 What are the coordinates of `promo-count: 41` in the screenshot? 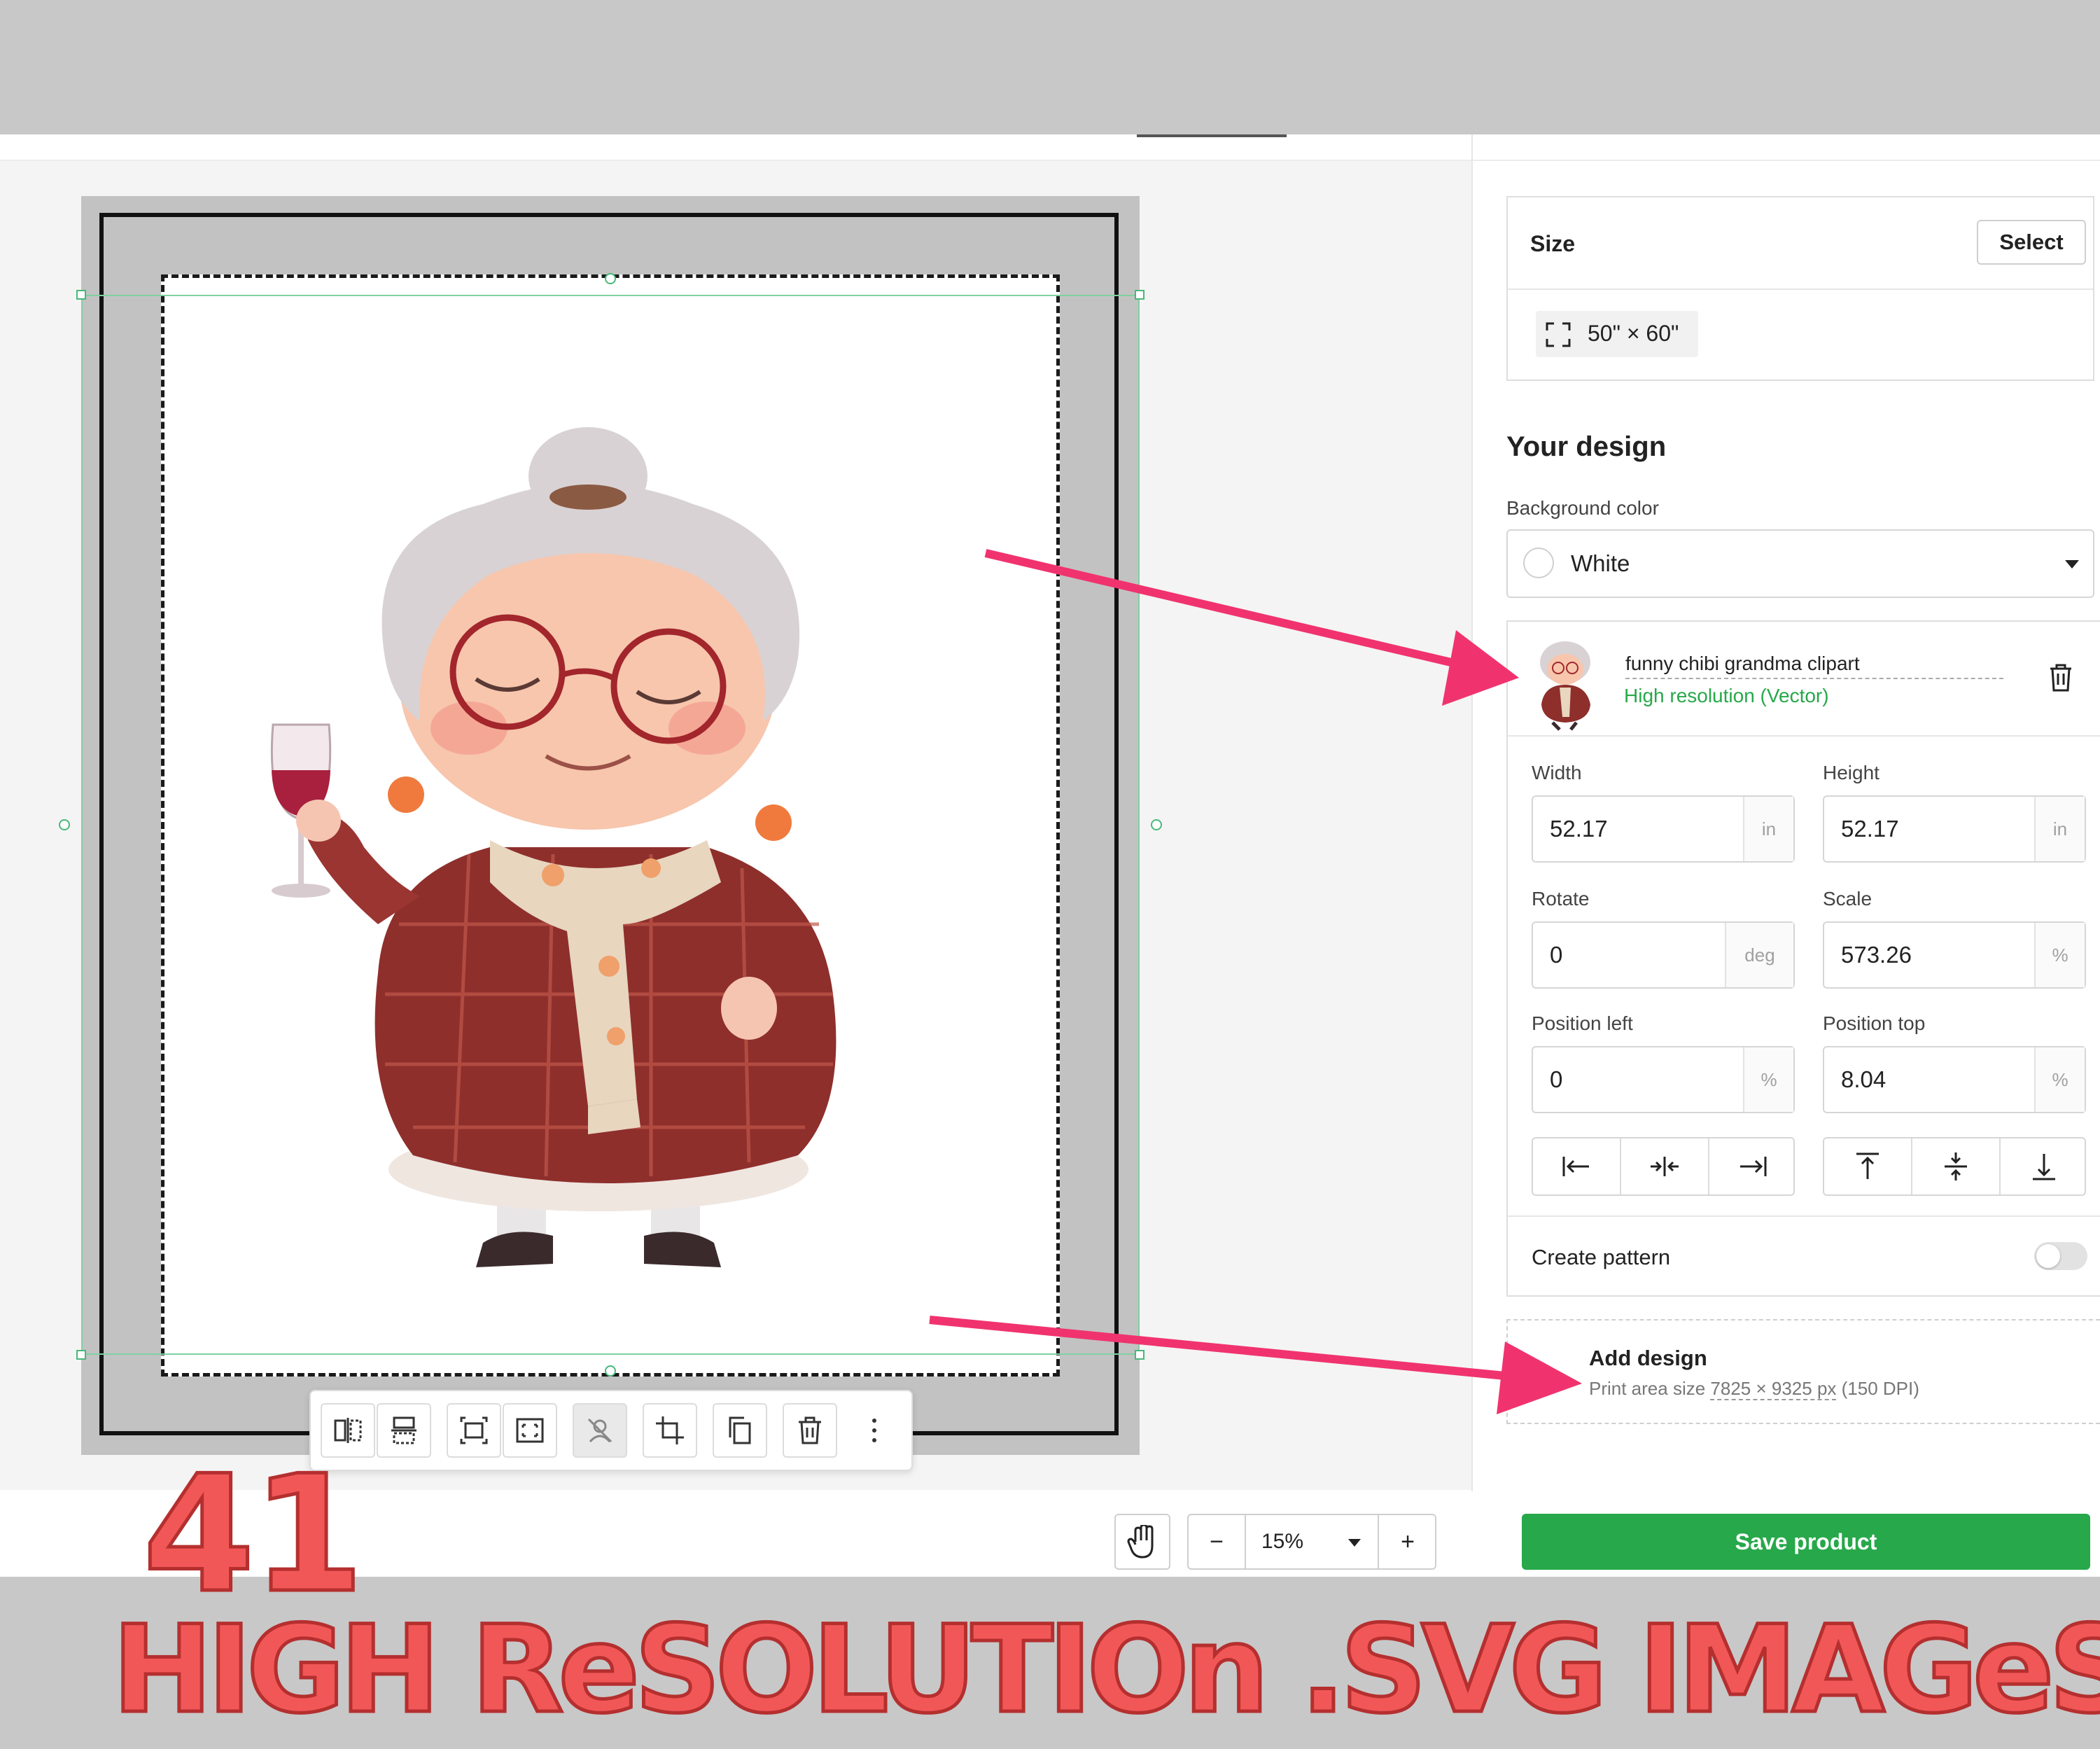 It's located at (253, 1535).